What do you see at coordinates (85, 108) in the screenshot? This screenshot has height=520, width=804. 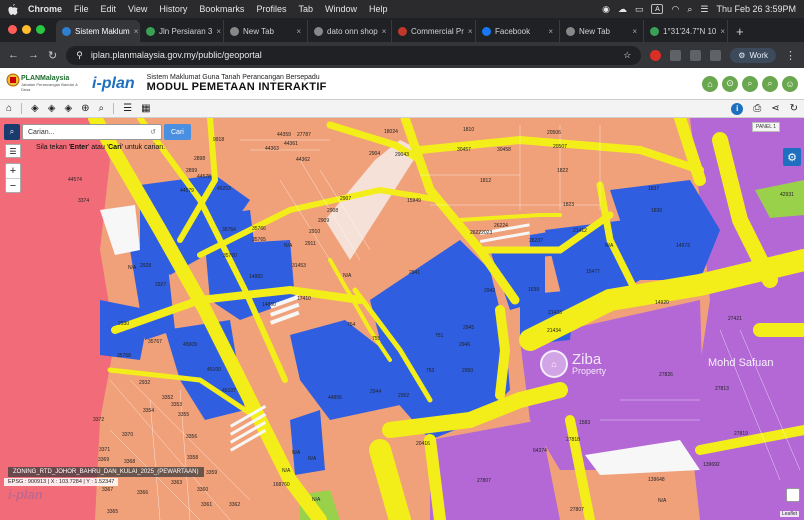 I see `zoom-in-icon: ⊕` at bounding box center [85, 108].